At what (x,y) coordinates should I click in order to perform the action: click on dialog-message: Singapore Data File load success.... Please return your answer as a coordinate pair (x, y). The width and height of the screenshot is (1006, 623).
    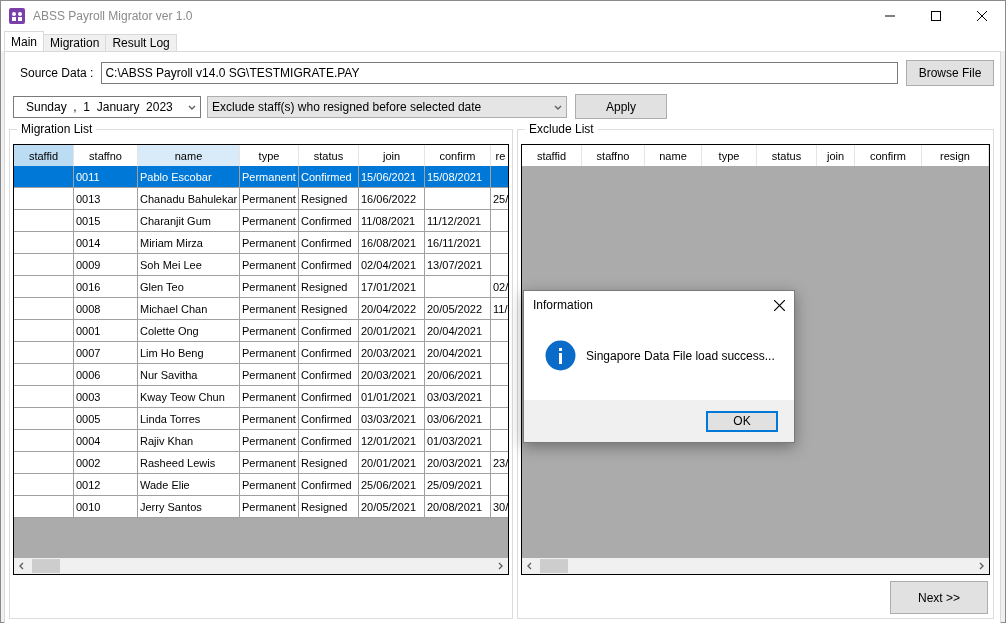
    Looking at the image, I should click on (680, 355).